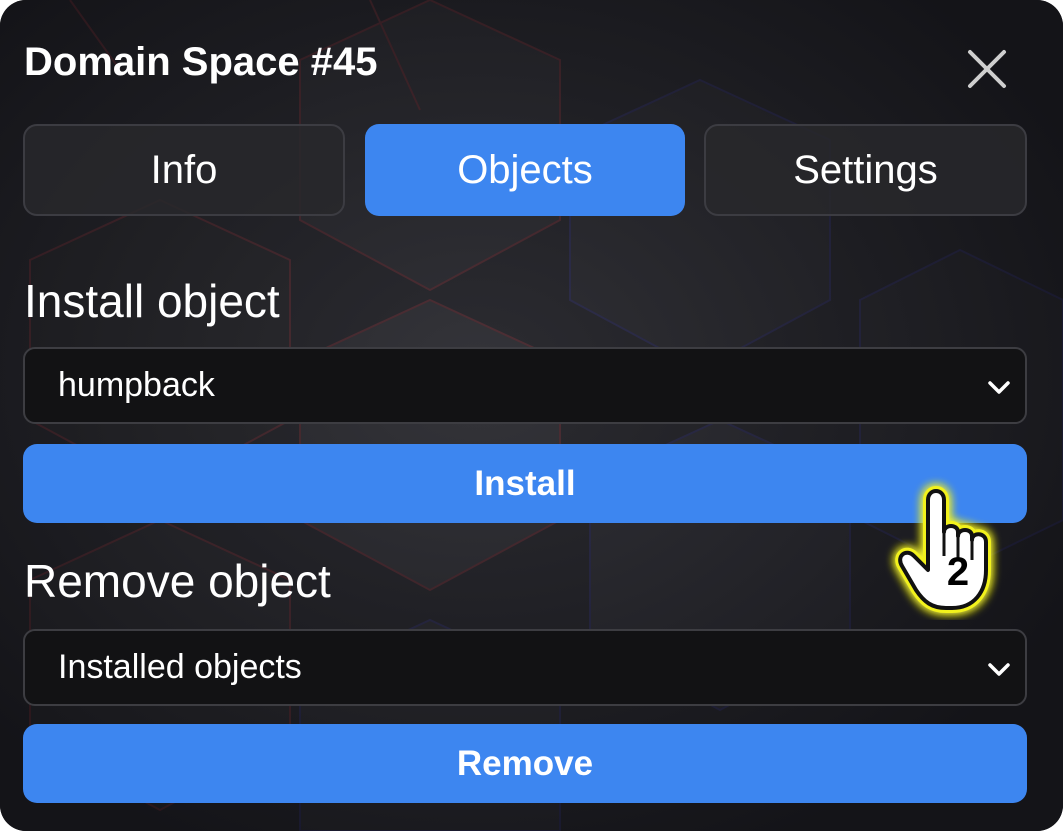  I want to click on remove-button: Remove, so click(525, 763).